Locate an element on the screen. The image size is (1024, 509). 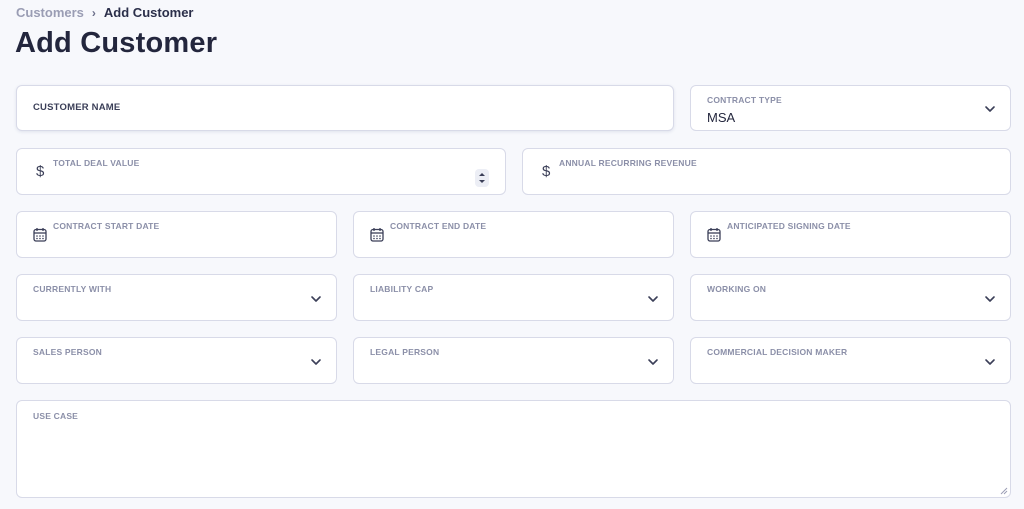
anticipated-signing-date-field: ANTICIPATED SIGNING DATE is located at coordinates (850, 234).